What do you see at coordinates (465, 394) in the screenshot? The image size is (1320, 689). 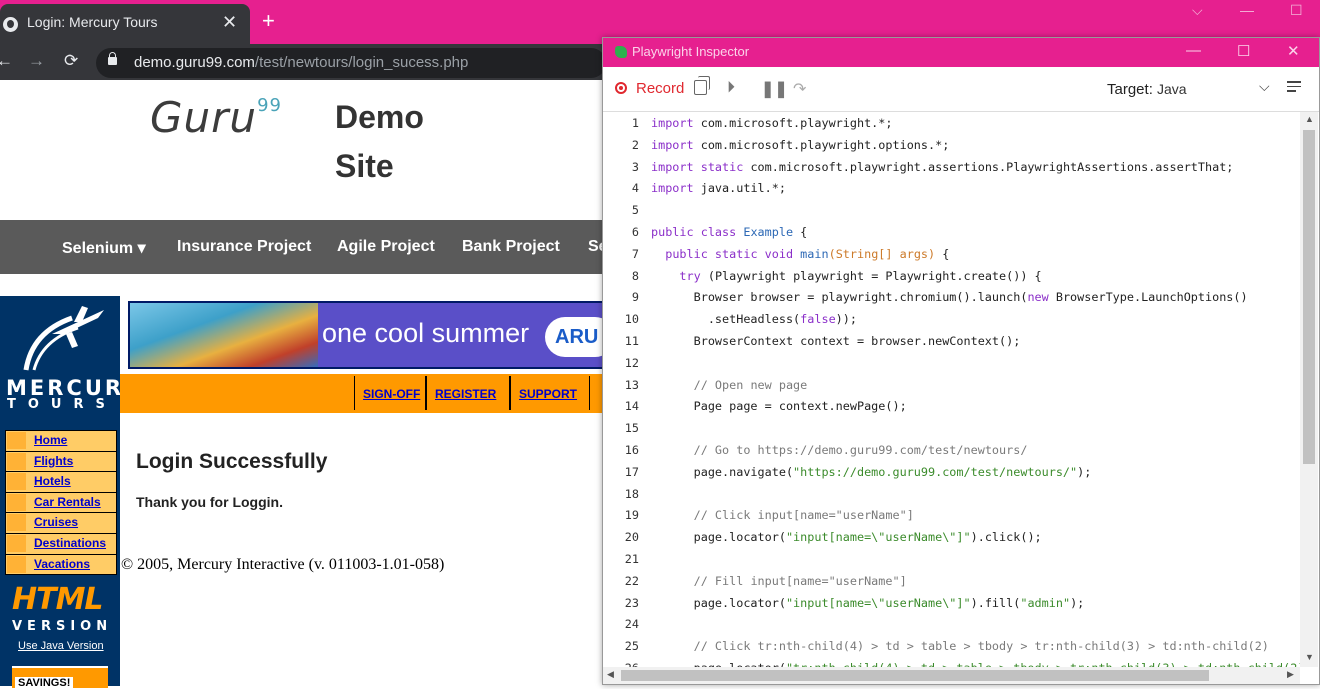 I see `register-link: REGISTER` at bounding box center [465, 394].